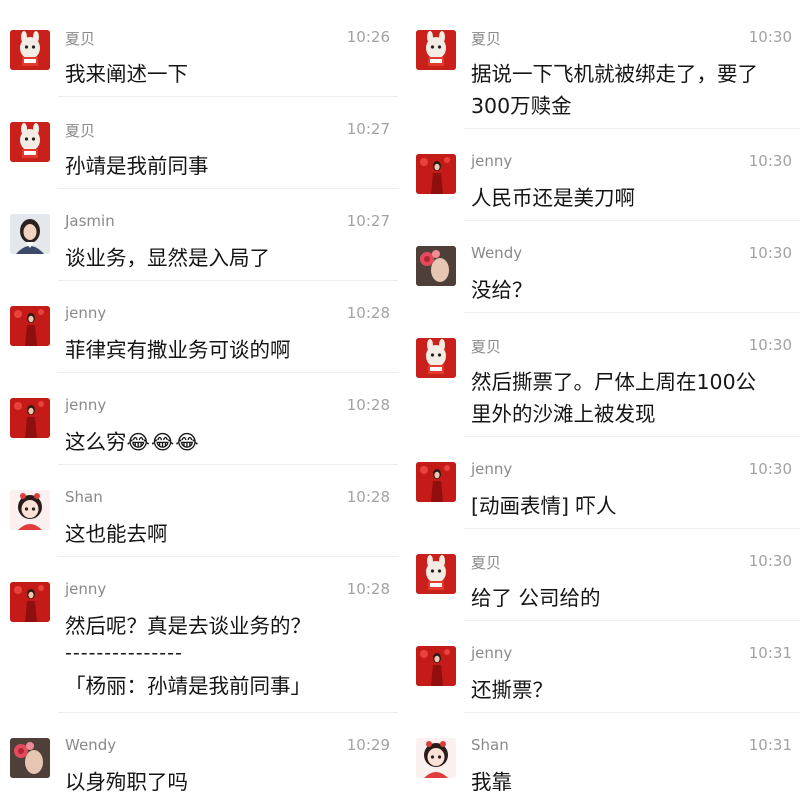 Image resolution: width=800 pixels, height=800 pixels. What do you see at coordinates (491, 782) in the screenshot?
I see `message-text: 我靠` at bounding box center [491, 782].